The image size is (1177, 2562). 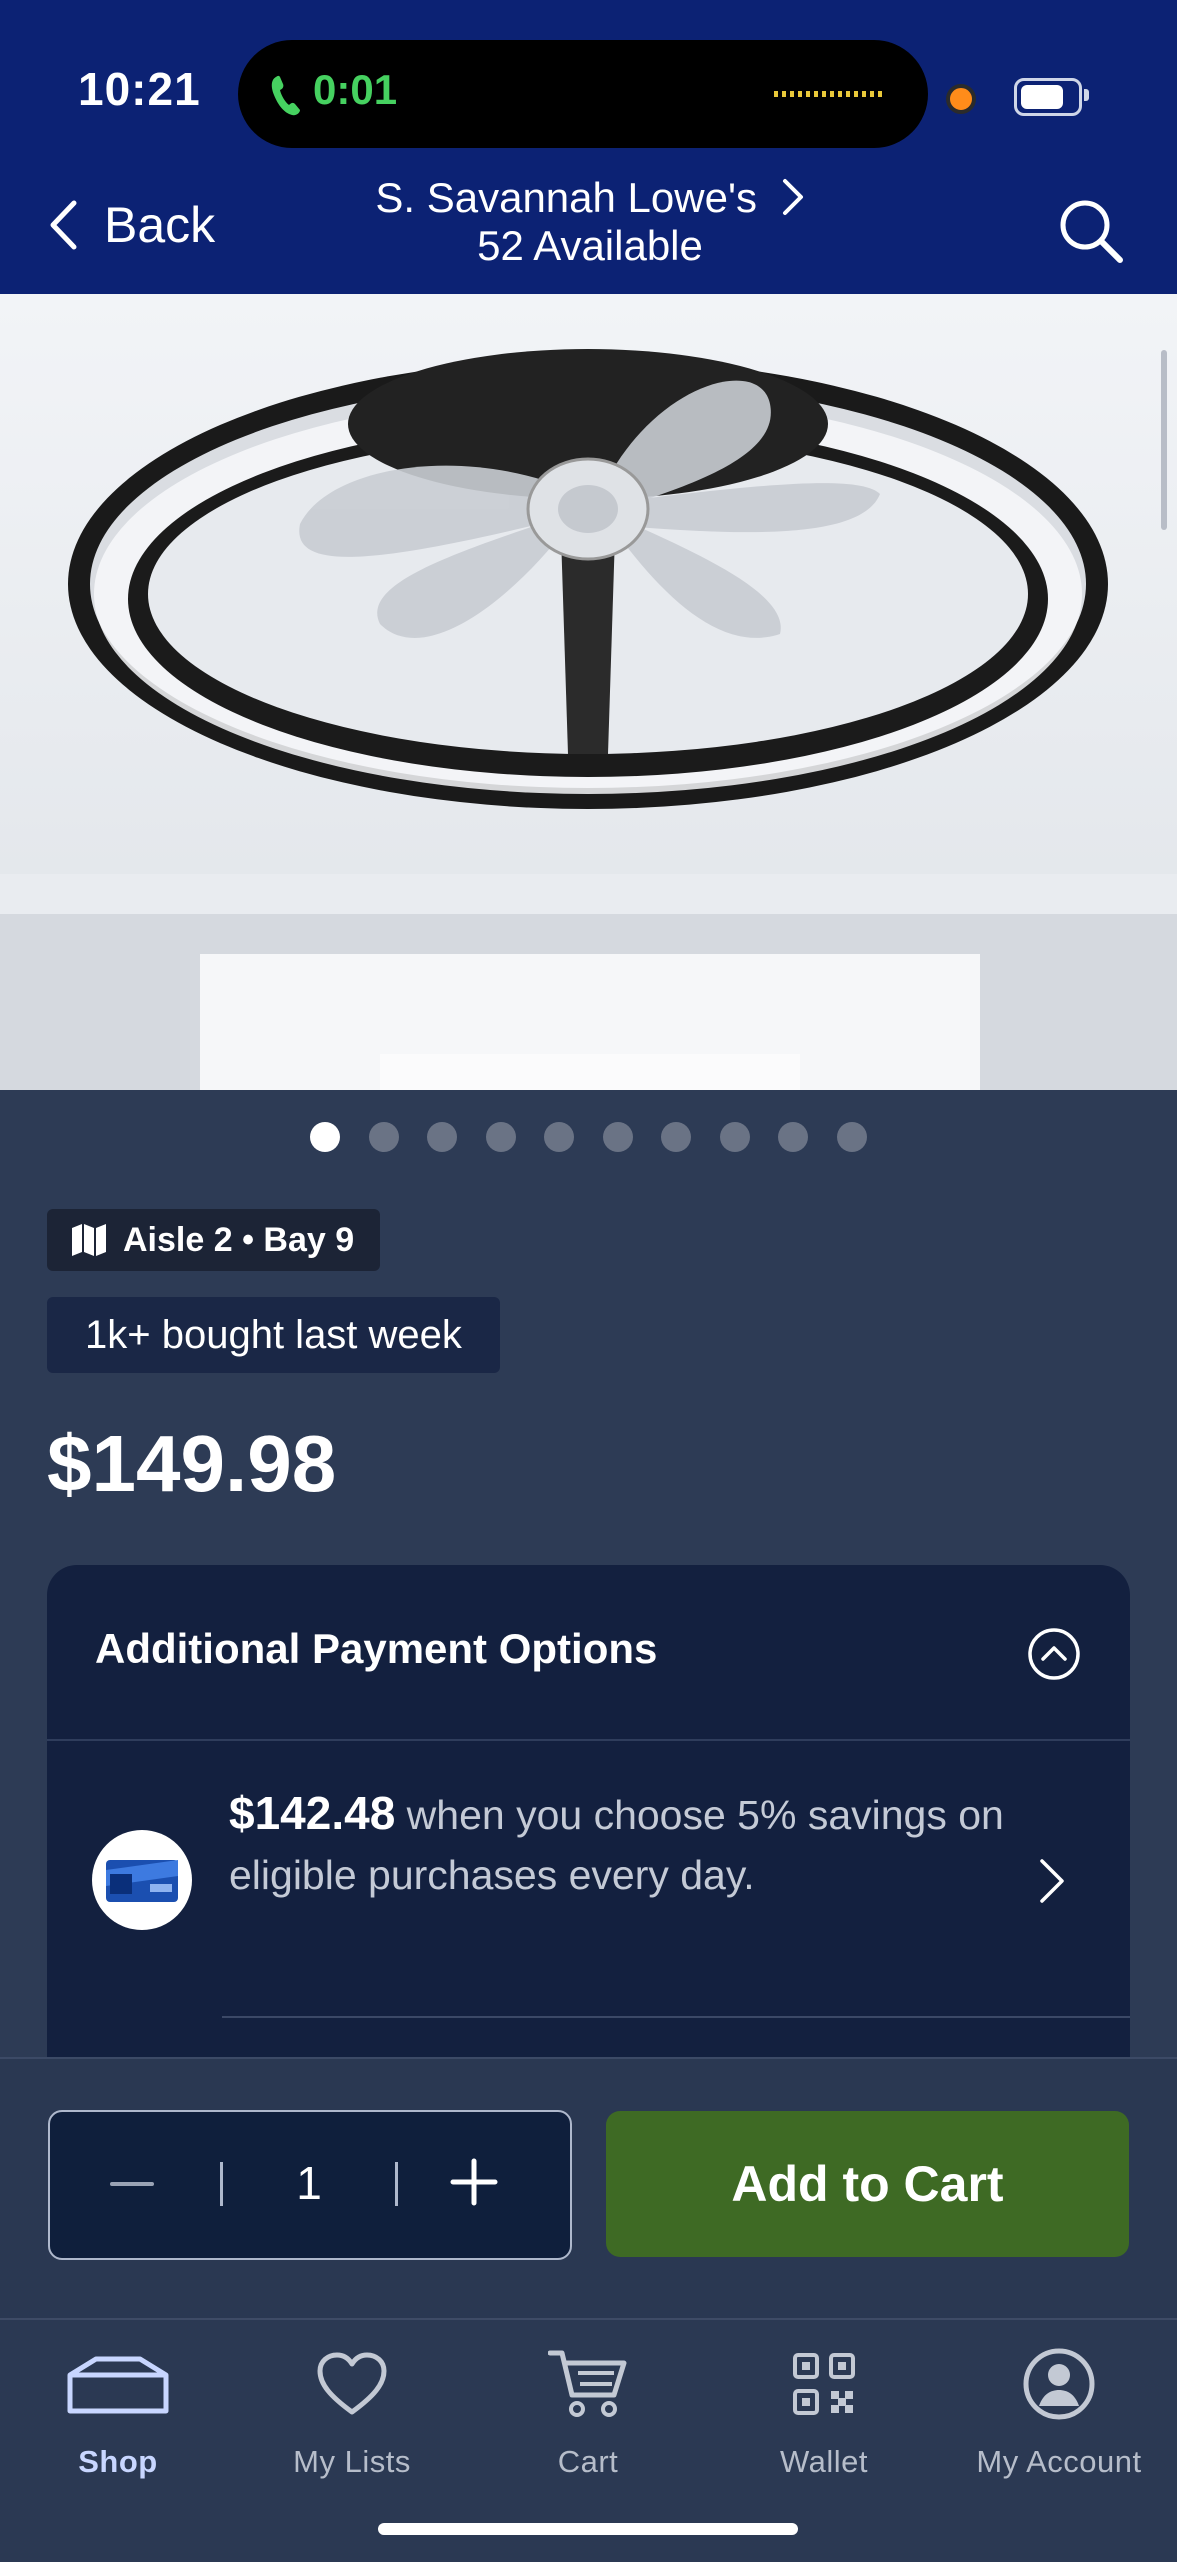 What do you see at coordinates (588, 2529) in the screenshot?
I see `home-indicator` at bounding box center [588, 2529].